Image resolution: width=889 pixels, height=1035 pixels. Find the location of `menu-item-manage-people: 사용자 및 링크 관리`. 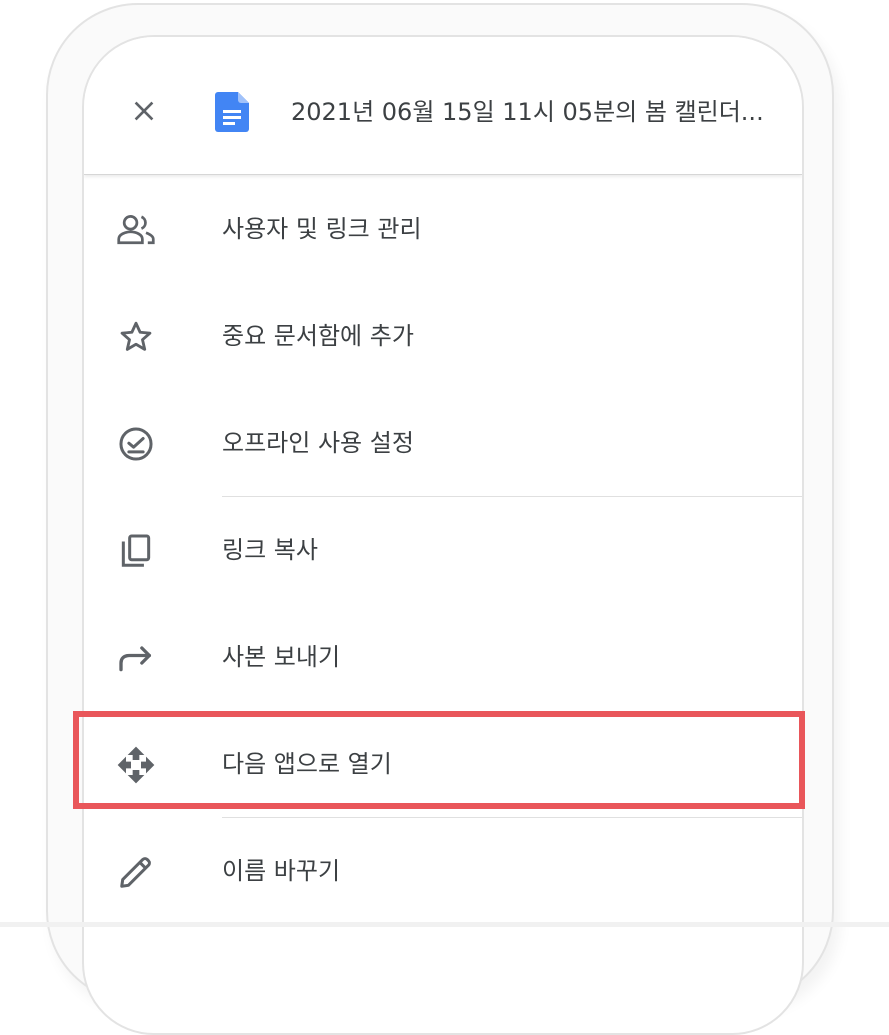

menu-item-manage-people: 사용자 및 링크 관리 is located at coordinates (443, 229).